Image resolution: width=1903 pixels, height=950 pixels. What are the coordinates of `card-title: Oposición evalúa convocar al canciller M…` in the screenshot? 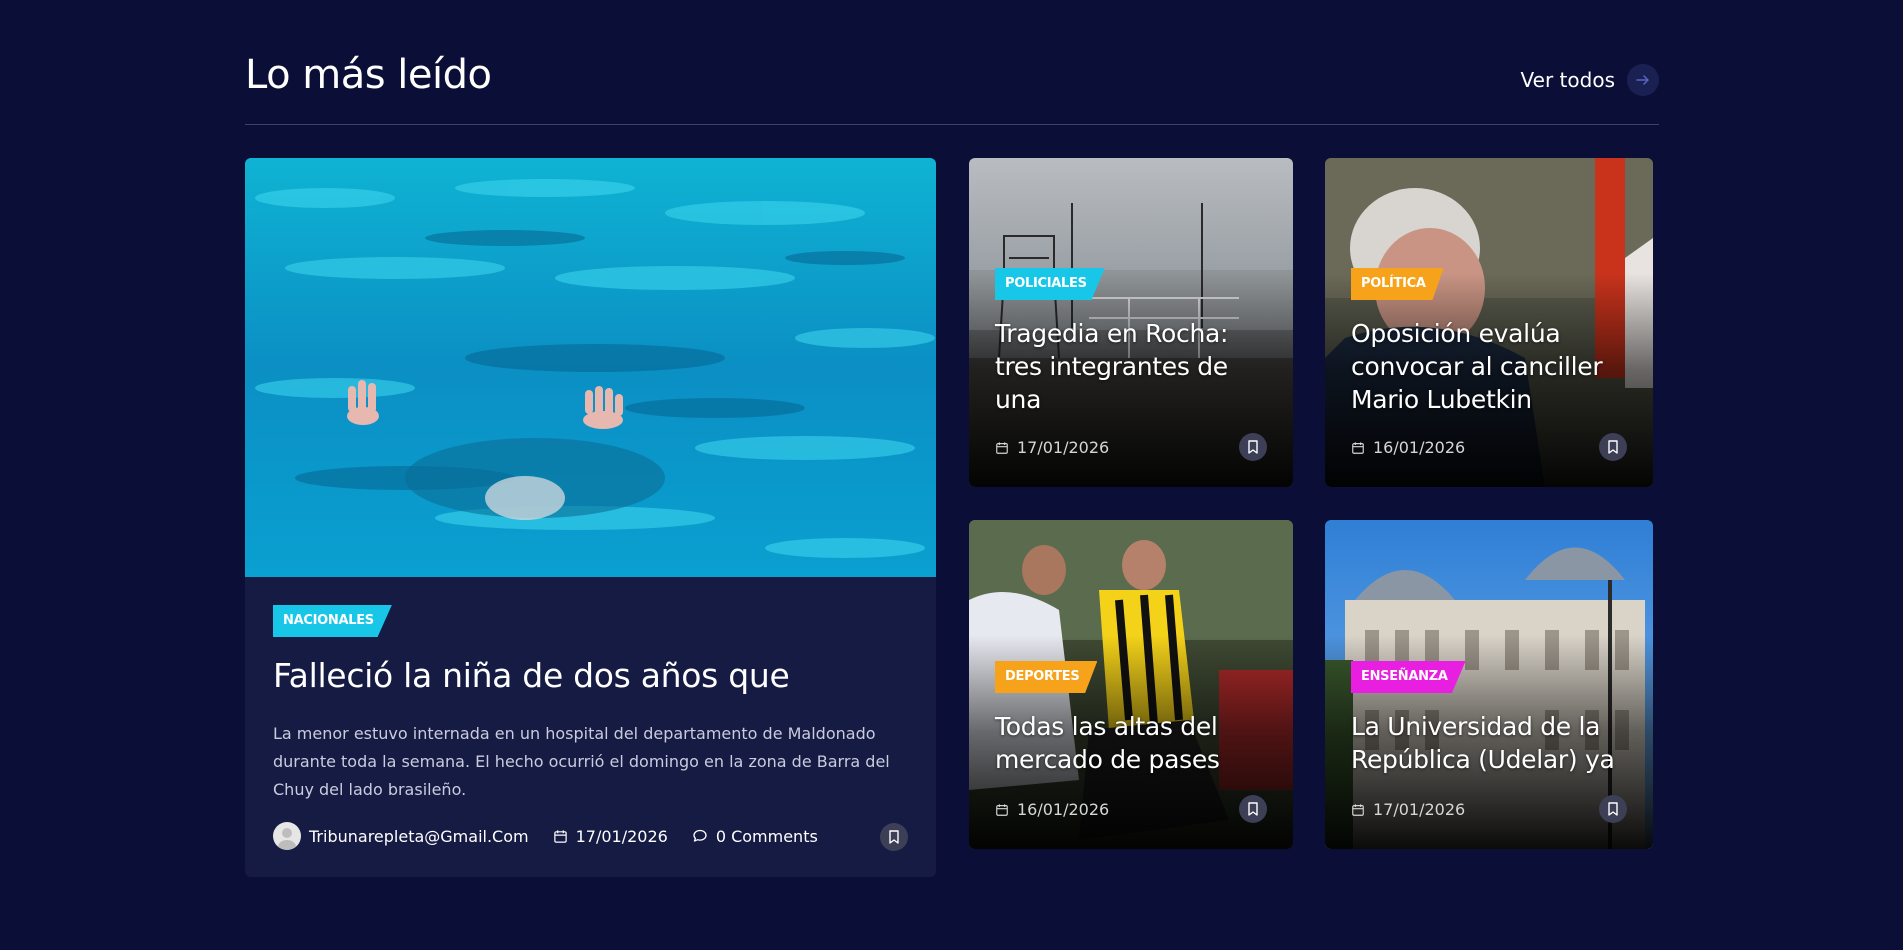 It's located at (1491, 366).